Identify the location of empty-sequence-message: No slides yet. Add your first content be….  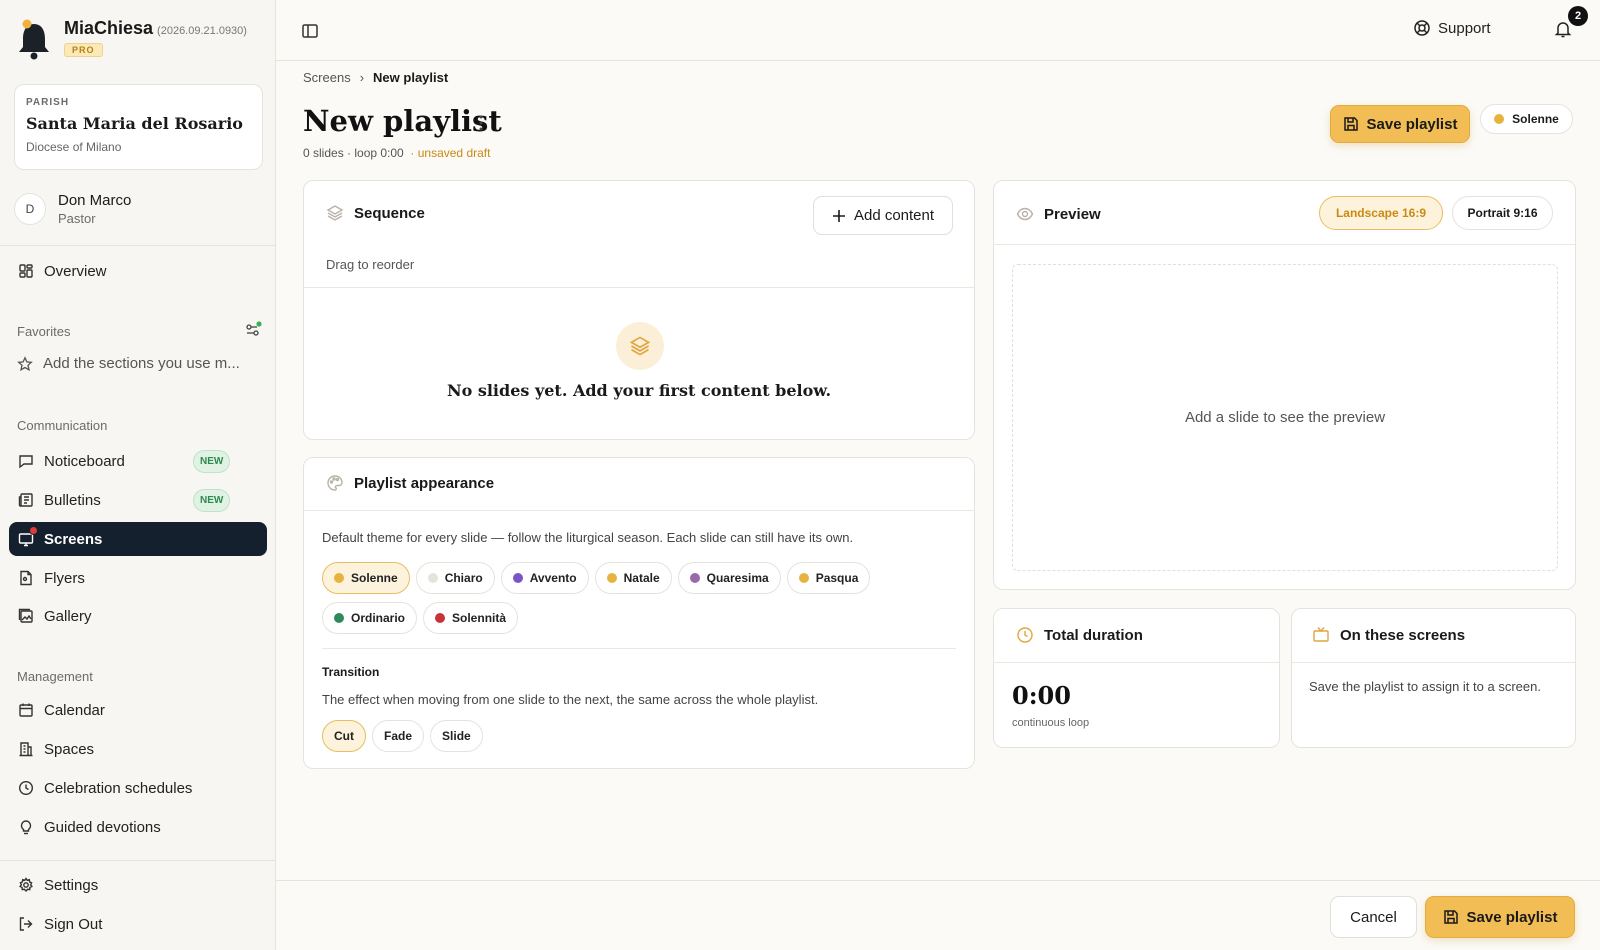
(639, 390).